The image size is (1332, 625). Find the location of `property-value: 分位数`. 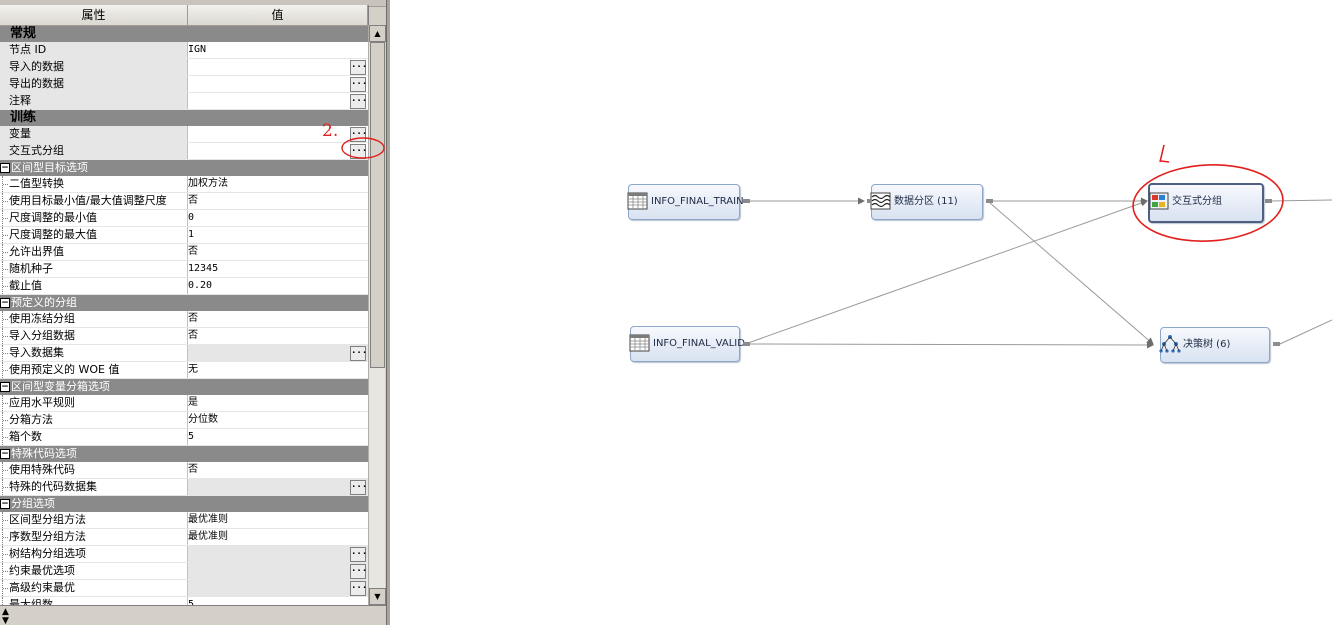

property-value: 分位数 is located at coordinates (278, 420).